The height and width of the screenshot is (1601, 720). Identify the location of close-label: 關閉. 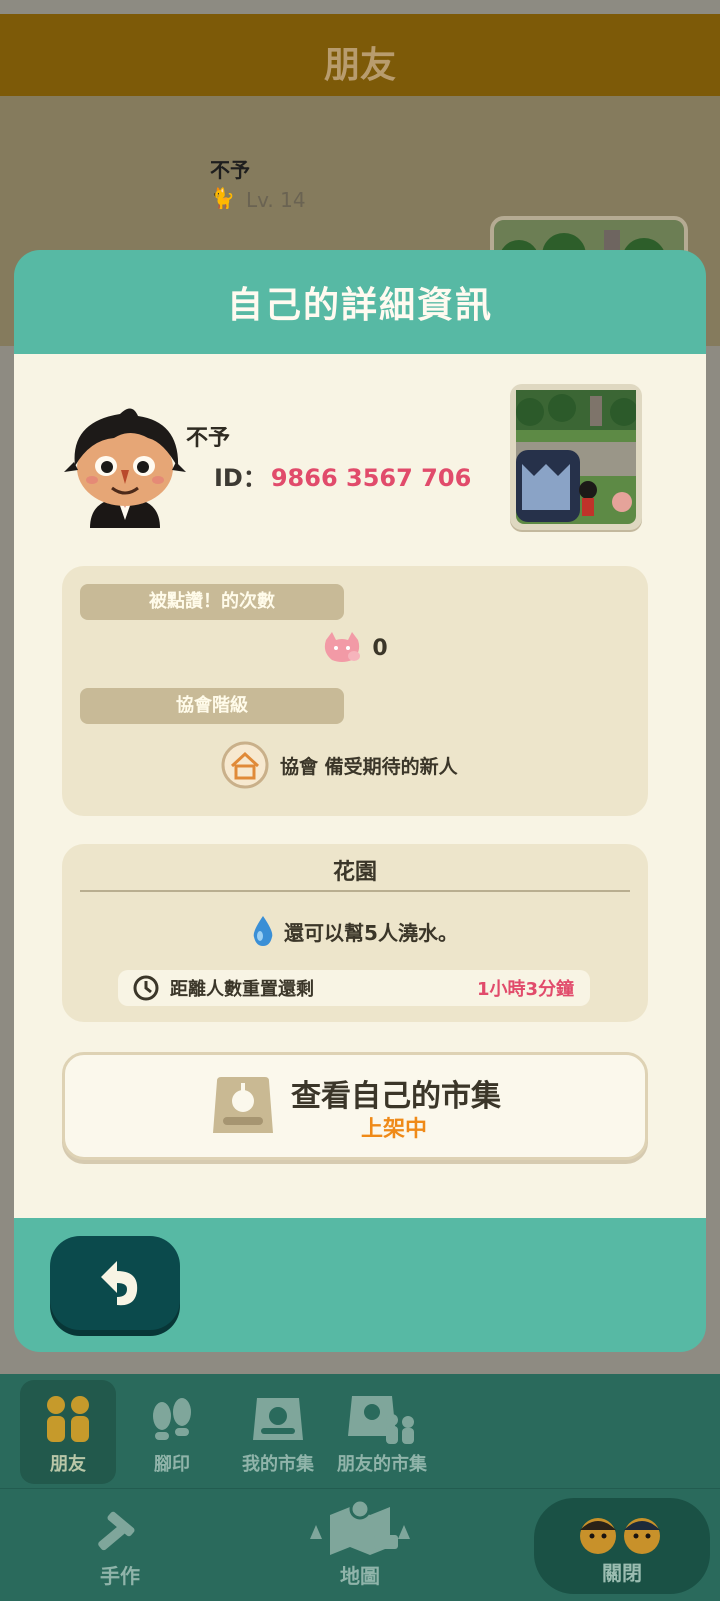
(622, 1573).